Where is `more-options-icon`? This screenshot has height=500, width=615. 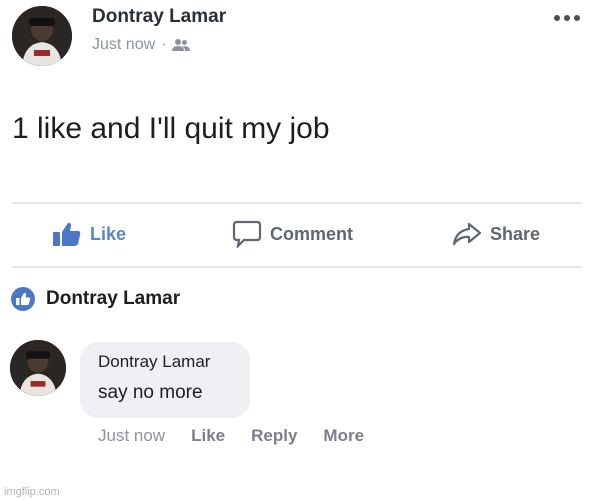
more-options-icon is located at coordinates (567, 18).